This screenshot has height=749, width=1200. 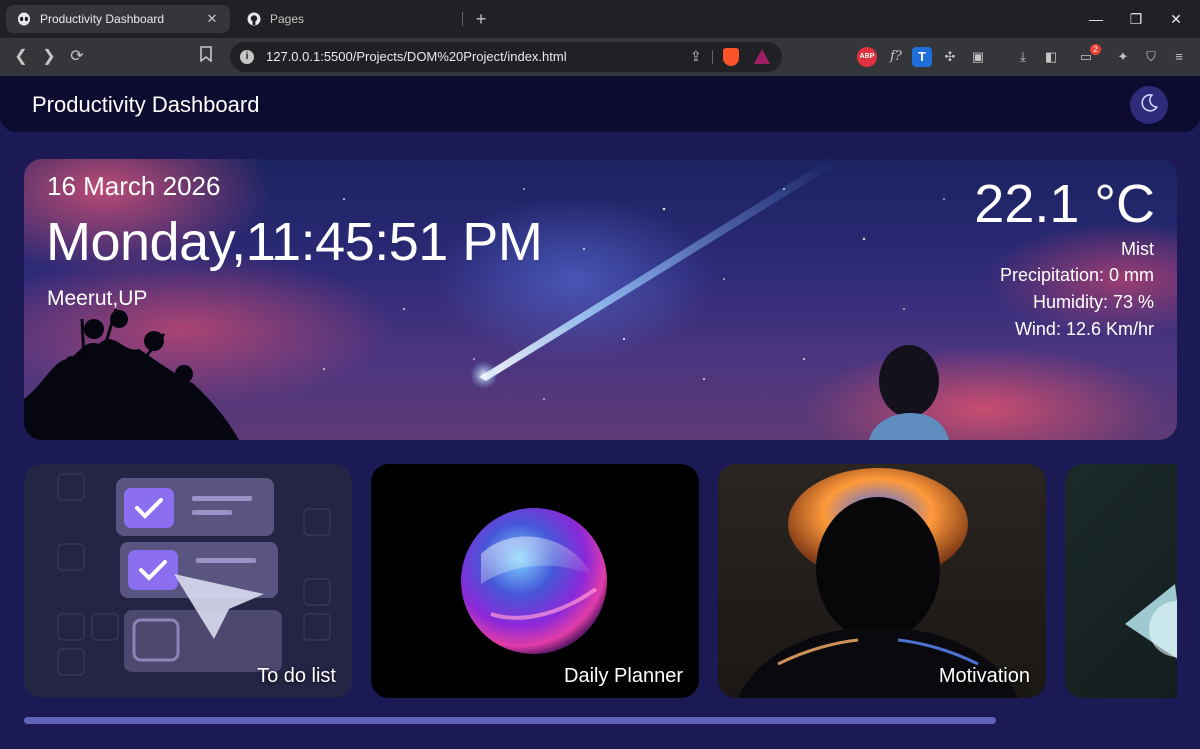 I want to click on tab-title: Productivity Dashboard, so click(x=102, y=19).